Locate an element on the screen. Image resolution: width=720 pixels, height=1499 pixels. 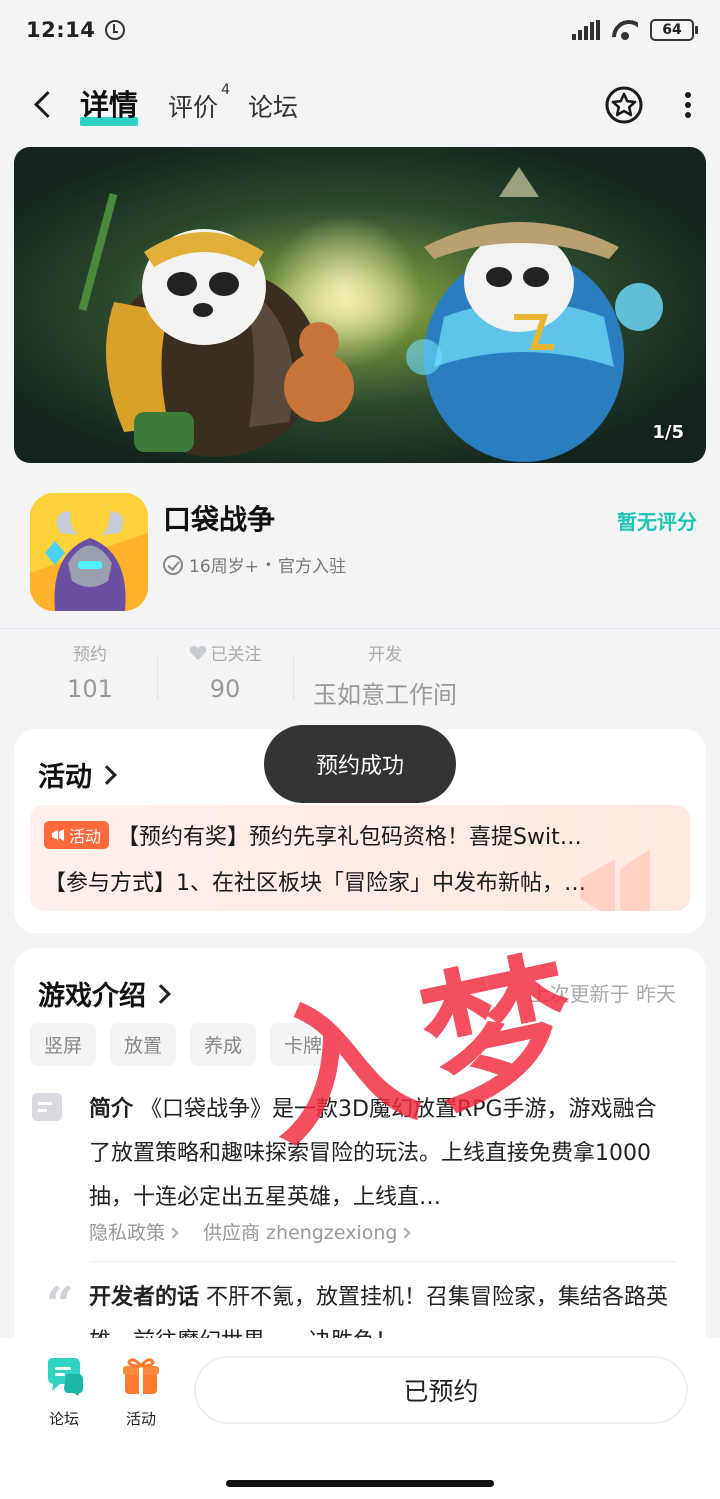
supplier-link: 供应商 zhengzexiong is located at coordinates (307, 1231).